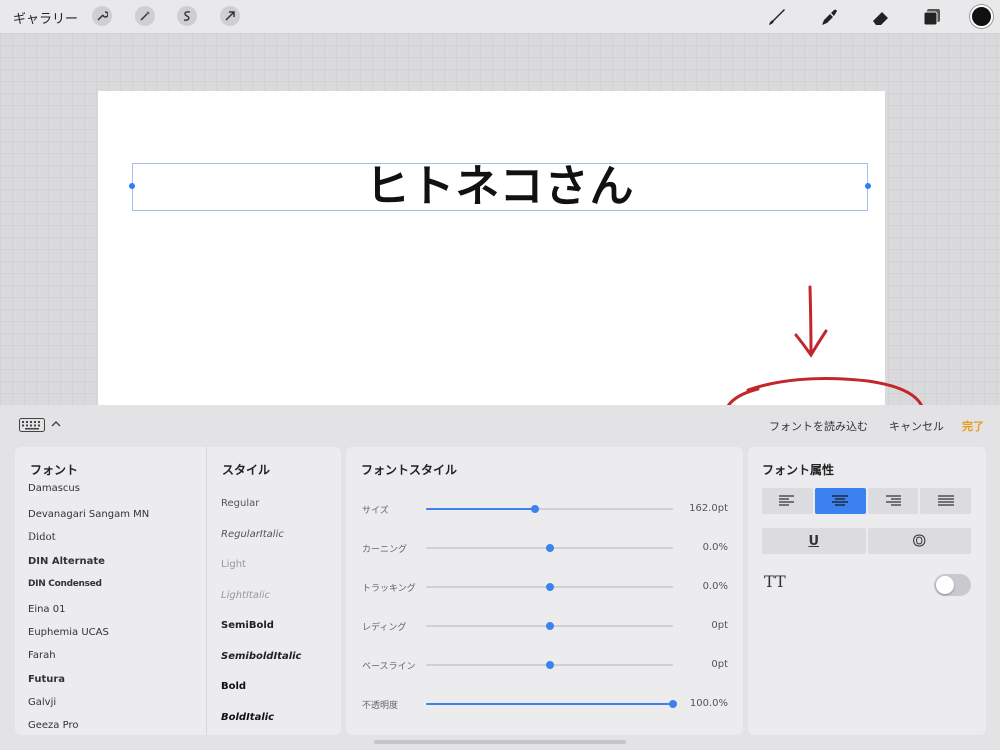 The image size is (1000, 750). What do you see at coordinates (916, 426) in the screenshot?
I see `cancel-button: キャンセル` at bounding box center [916, 426].